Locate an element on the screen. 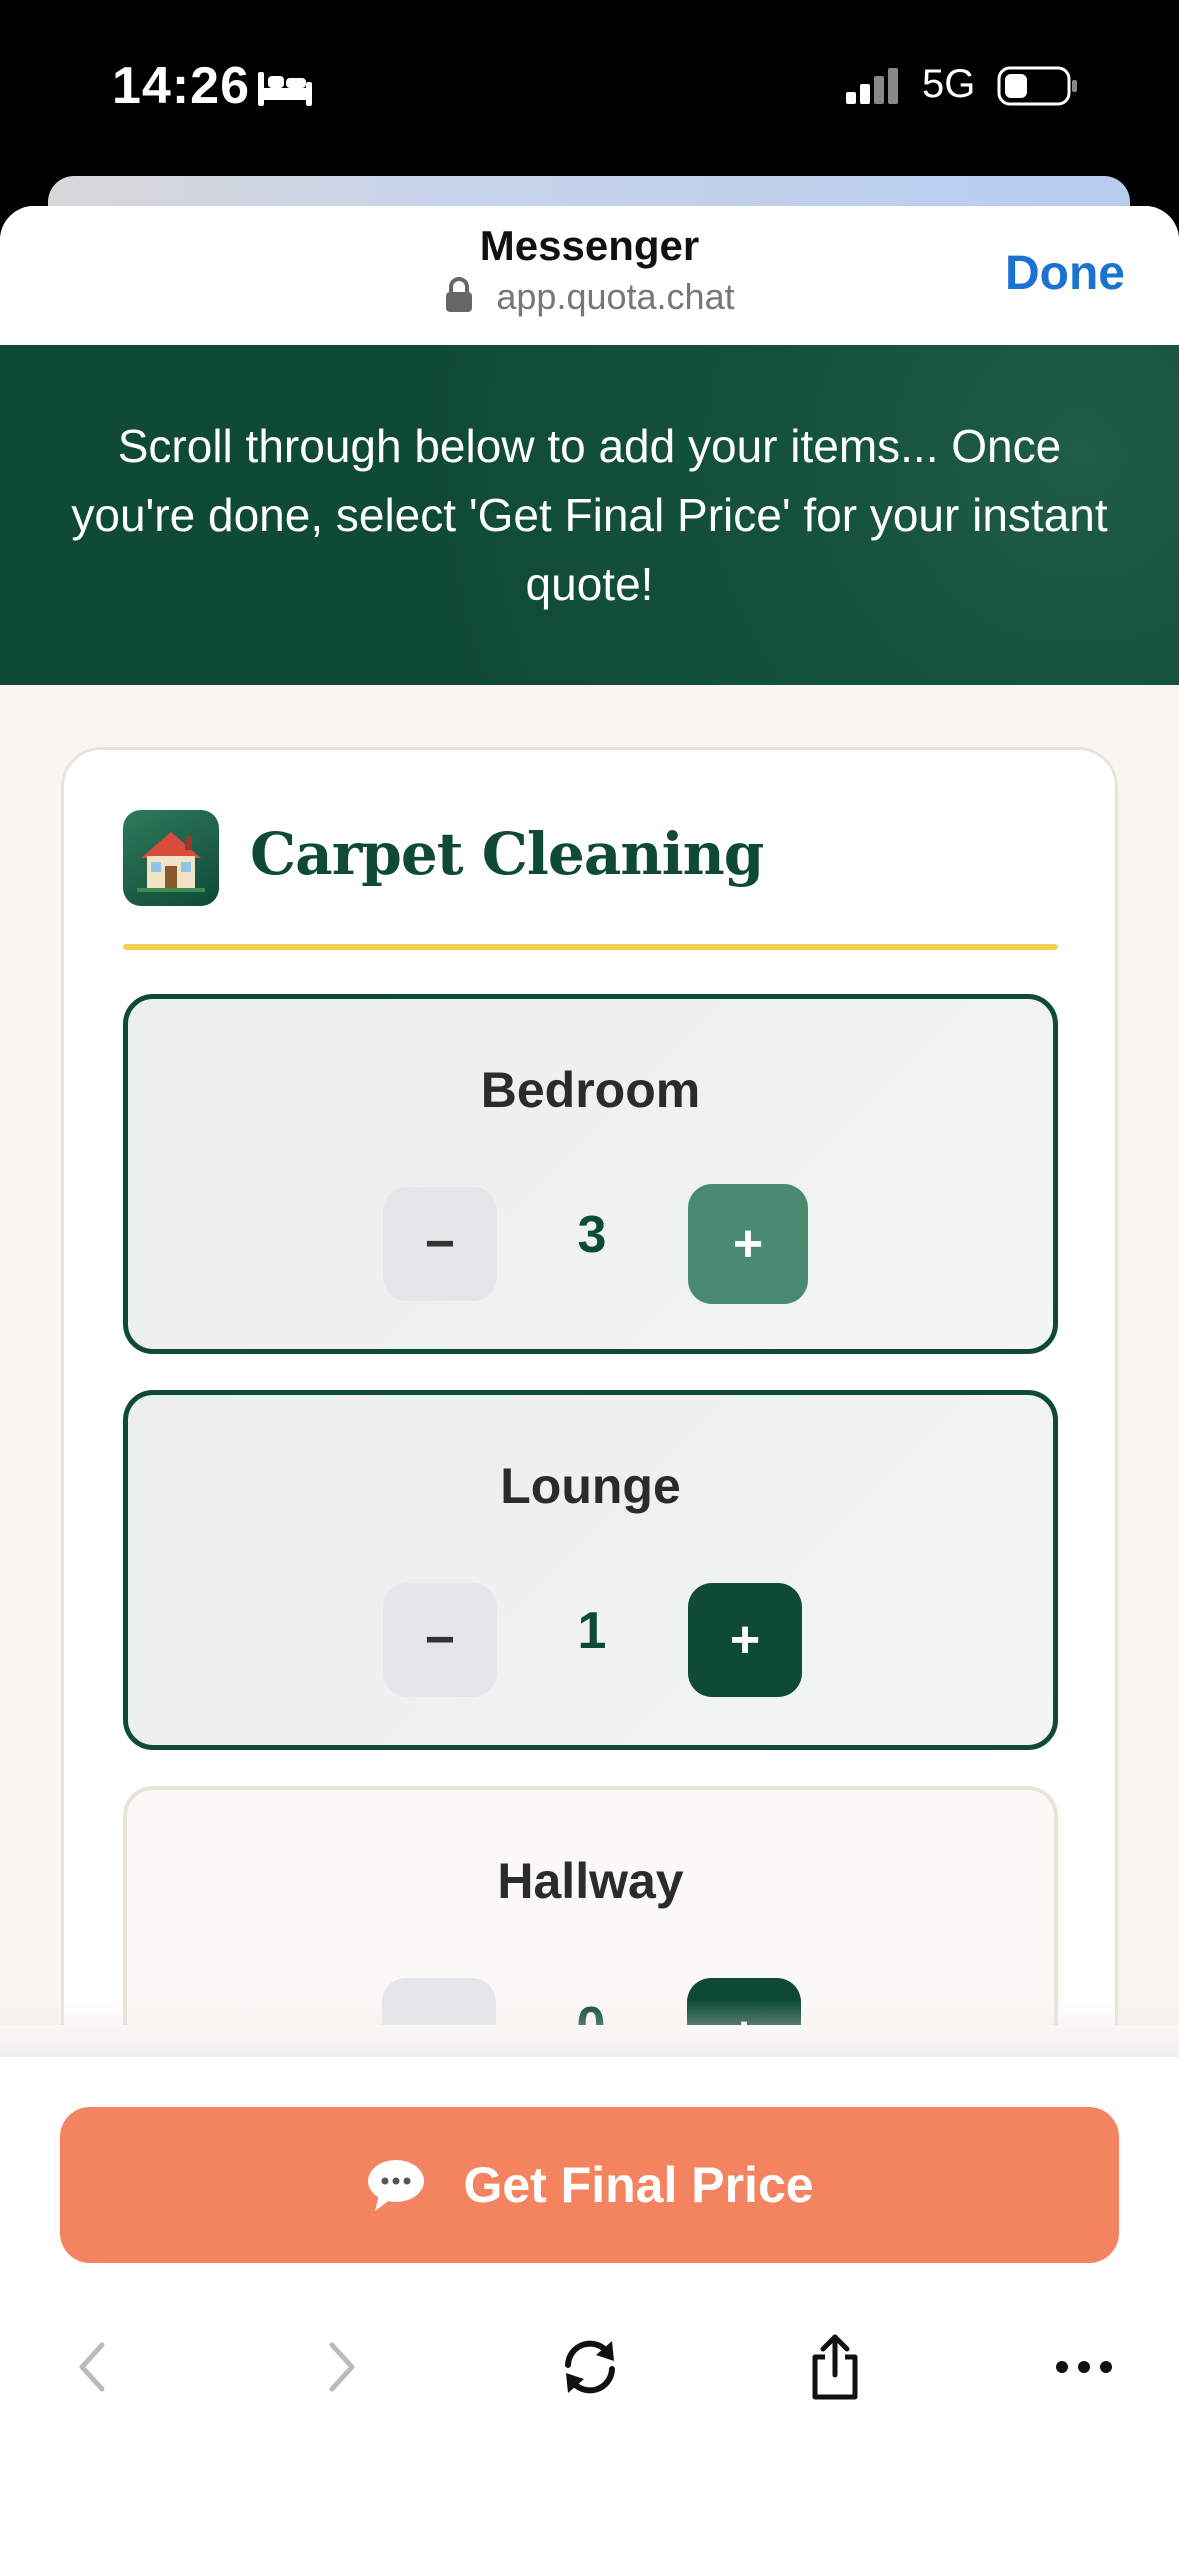  footer-shadow is located at coordinates (589, 2028).